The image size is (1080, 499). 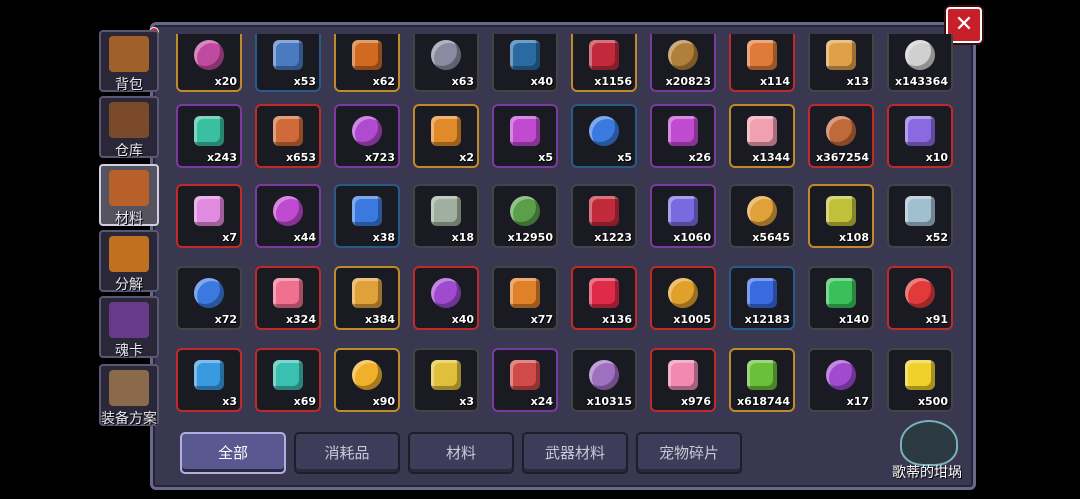 What do you see at coordinates (446, 211) in the screenshot?
I see `small-gray-shard-icon` at bounding box center [446, 211].